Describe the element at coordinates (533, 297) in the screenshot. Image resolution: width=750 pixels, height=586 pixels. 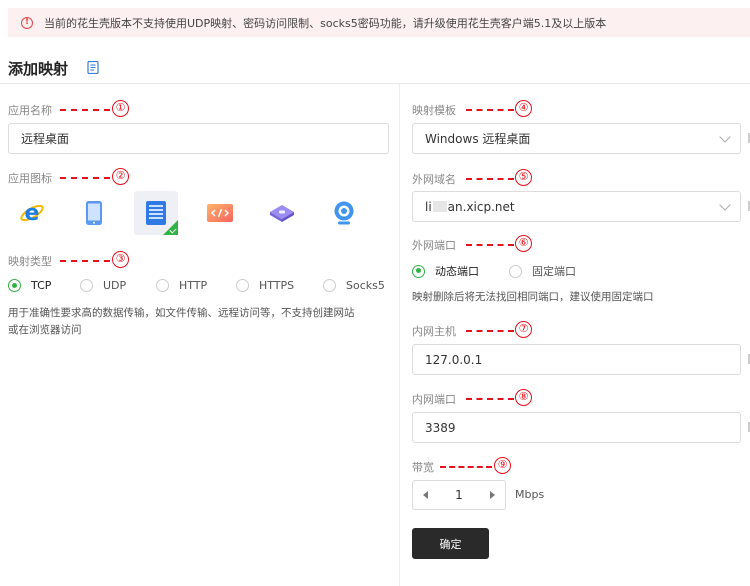
I see `external-port-note: 映射删除后将无法找回相同端口，建议使用固定端口` at that location.